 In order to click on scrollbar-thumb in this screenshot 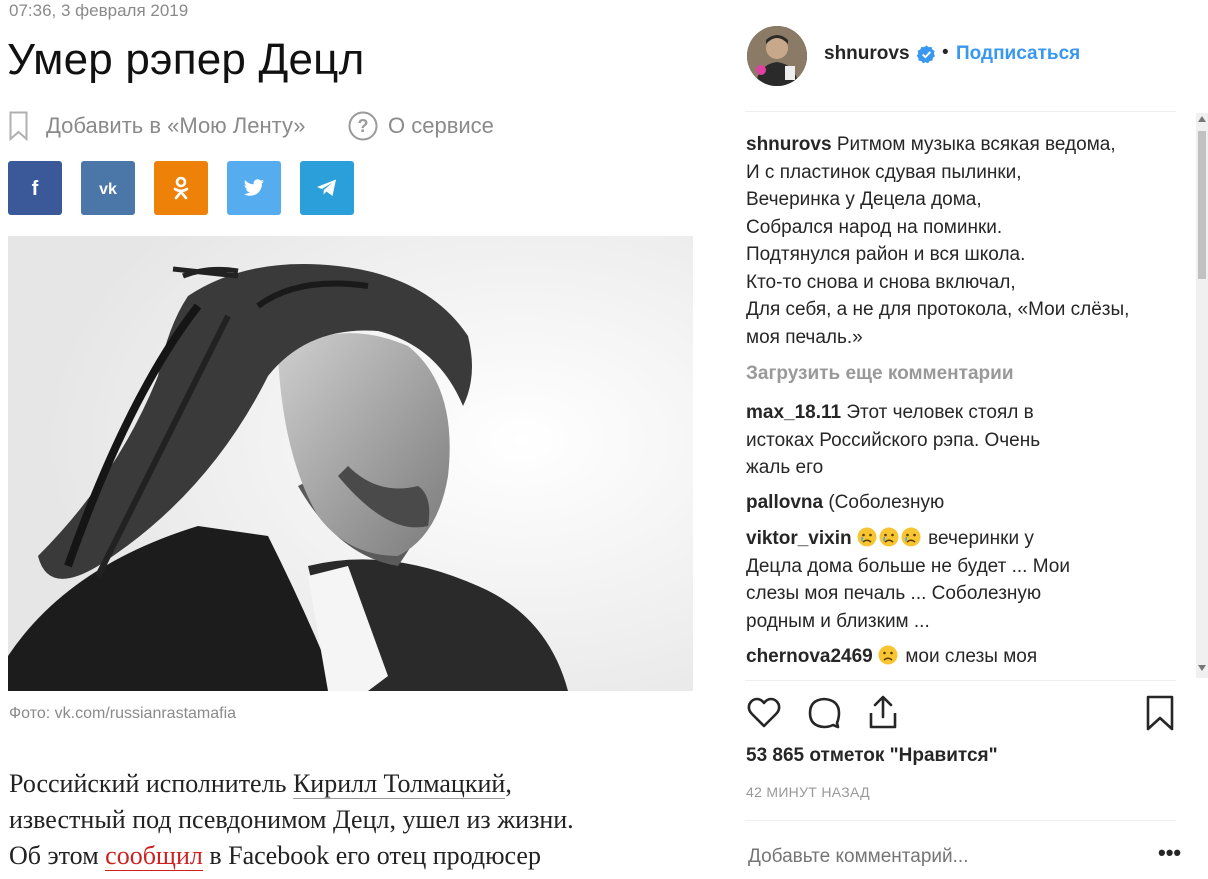, I will do `click(1202, 205)`.